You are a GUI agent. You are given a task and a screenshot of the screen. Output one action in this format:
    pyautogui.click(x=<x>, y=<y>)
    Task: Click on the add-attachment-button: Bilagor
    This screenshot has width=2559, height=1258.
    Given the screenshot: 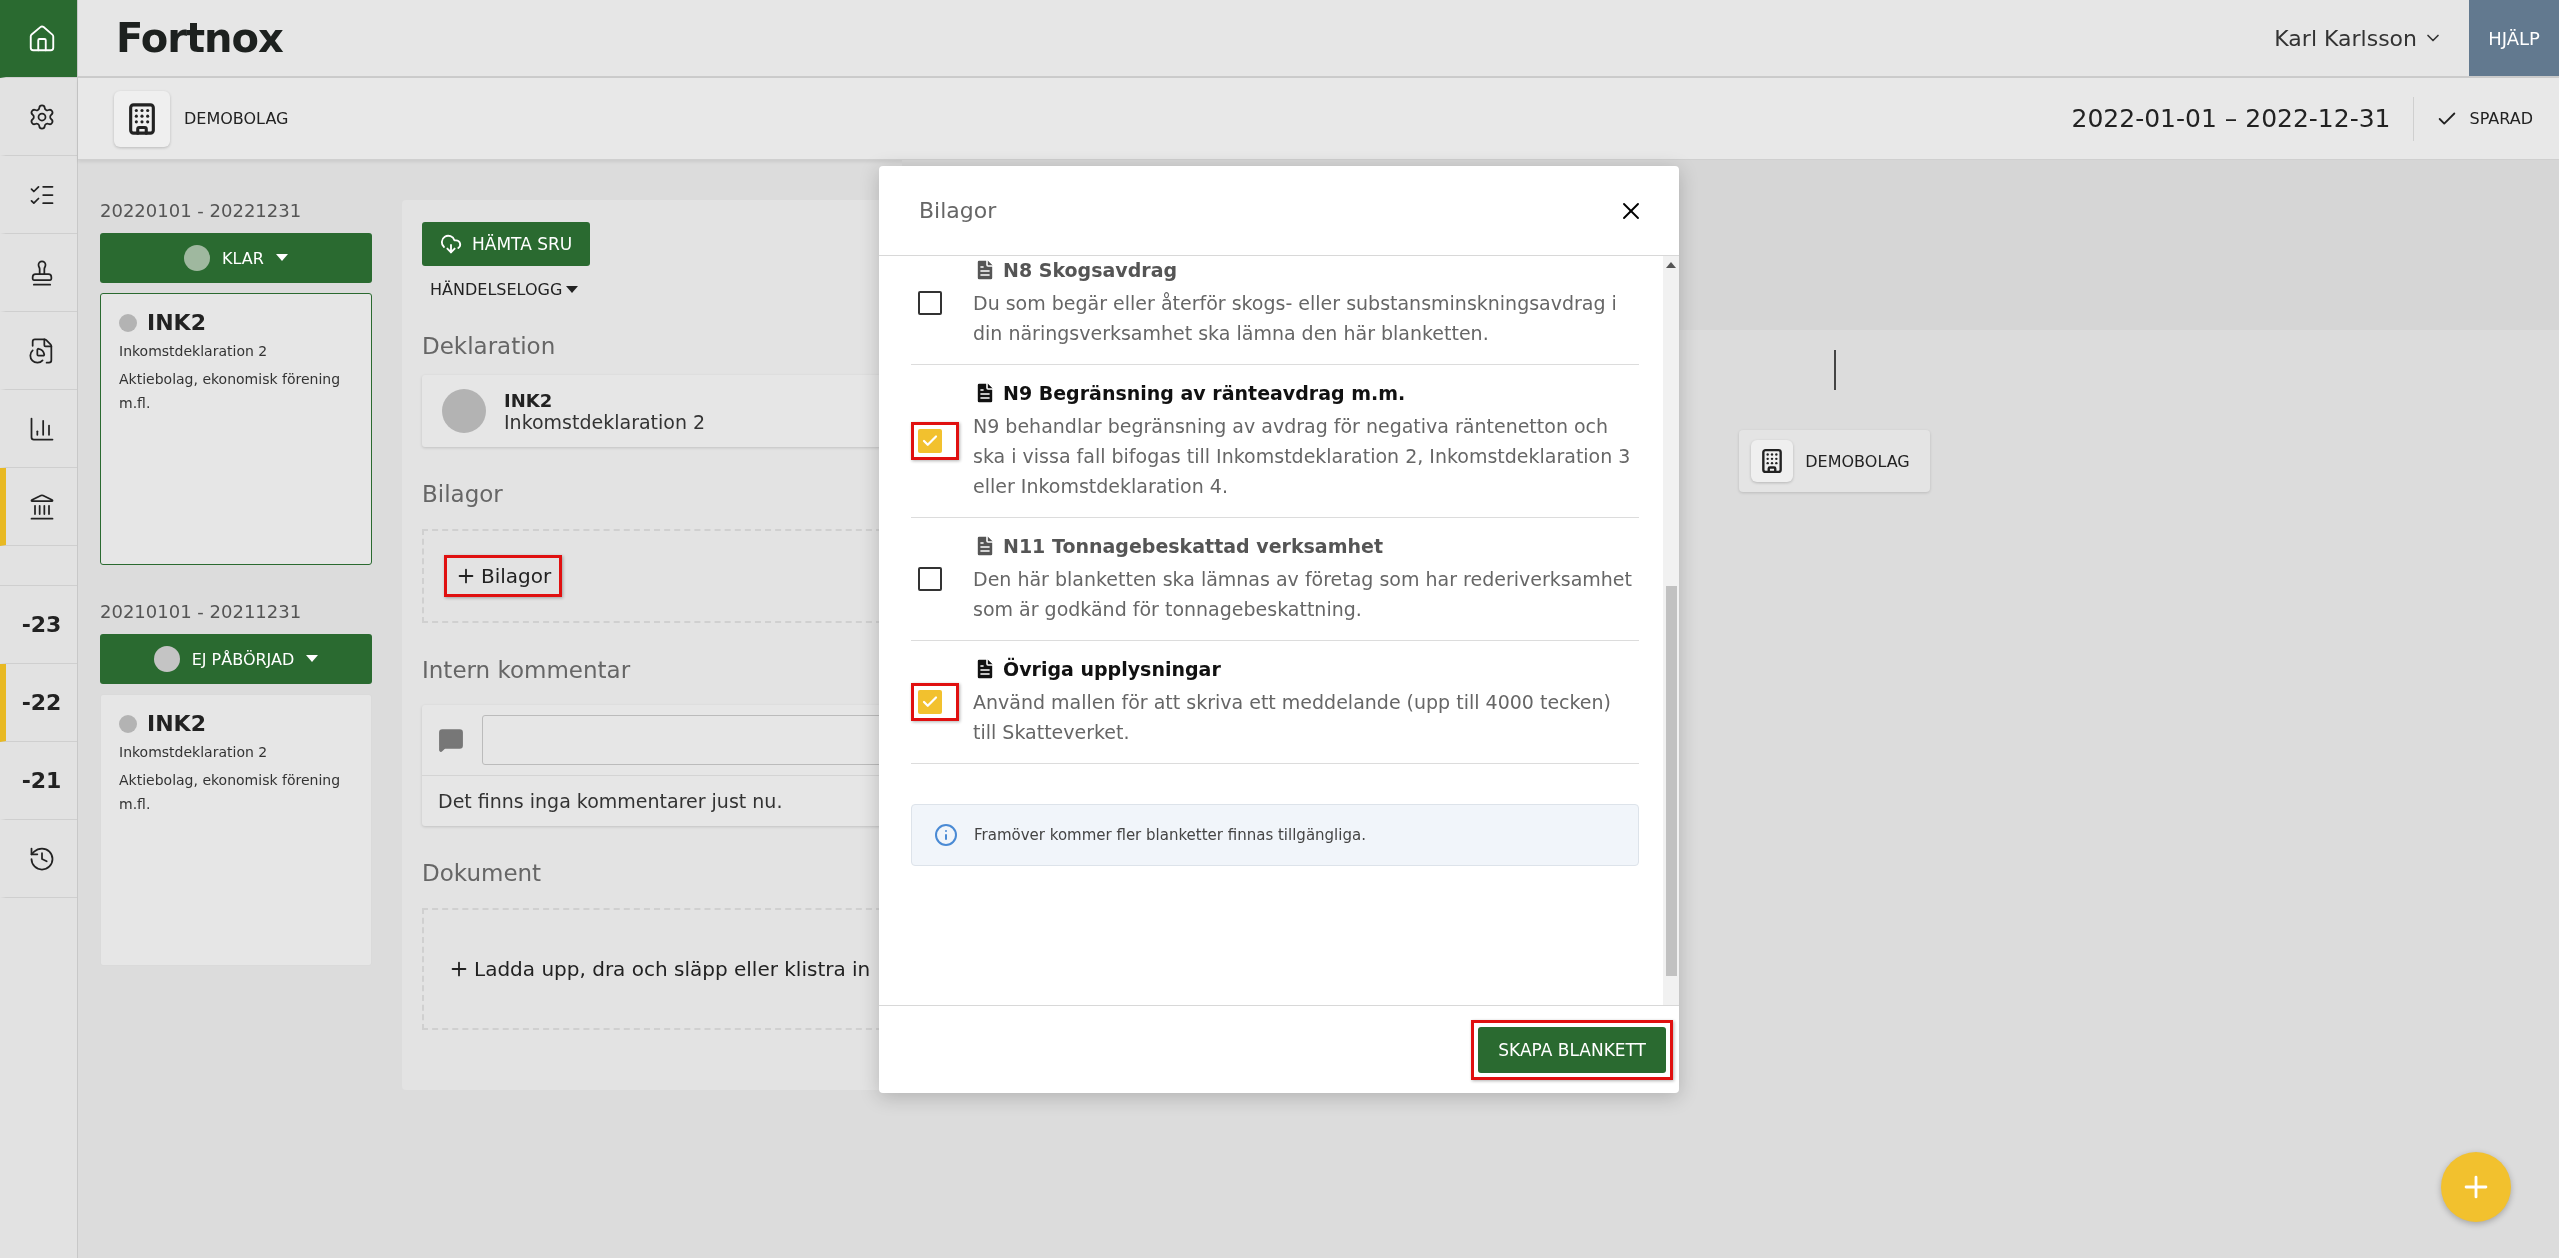 What is the action you would take?
    pyautogui.click(x=503, y=576)
    